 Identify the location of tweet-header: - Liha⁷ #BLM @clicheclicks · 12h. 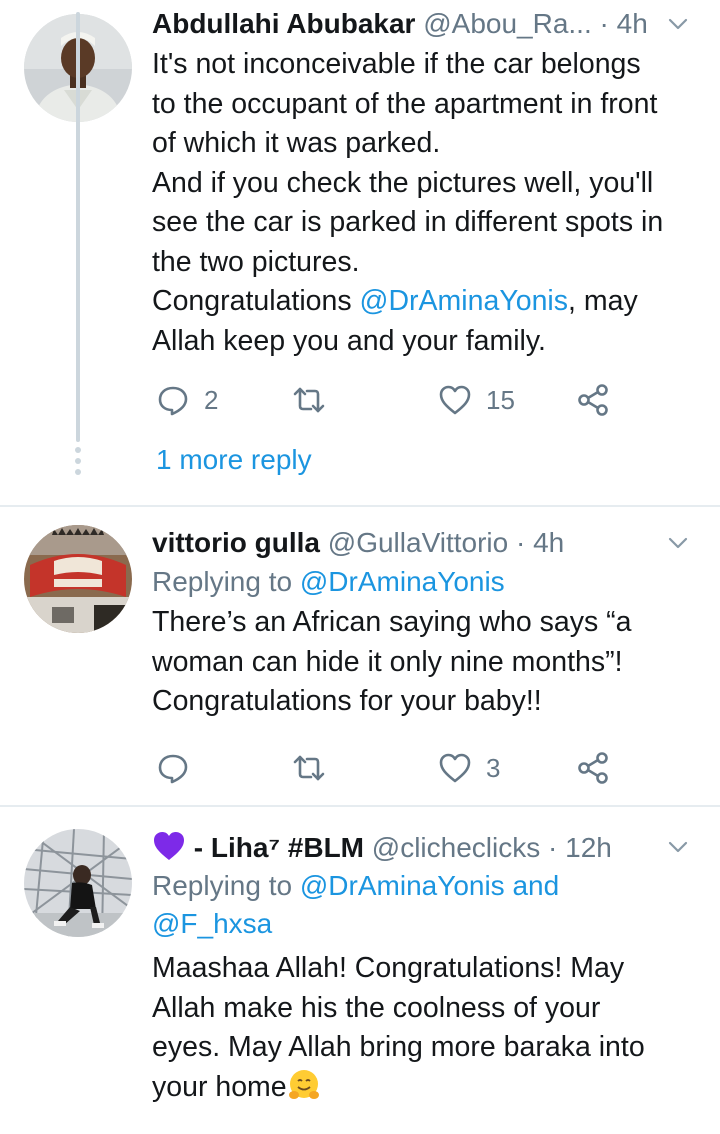
(425, 847).